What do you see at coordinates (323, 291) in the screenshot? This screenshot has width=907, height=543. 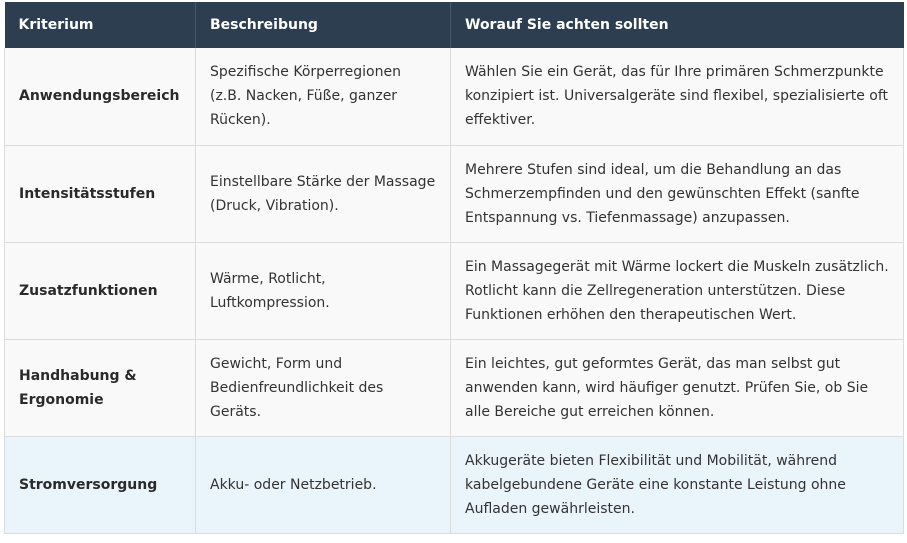 I see `description-cell: Wärme, Rotlicht, Luftkompression.` at bounding box center [323, 291].